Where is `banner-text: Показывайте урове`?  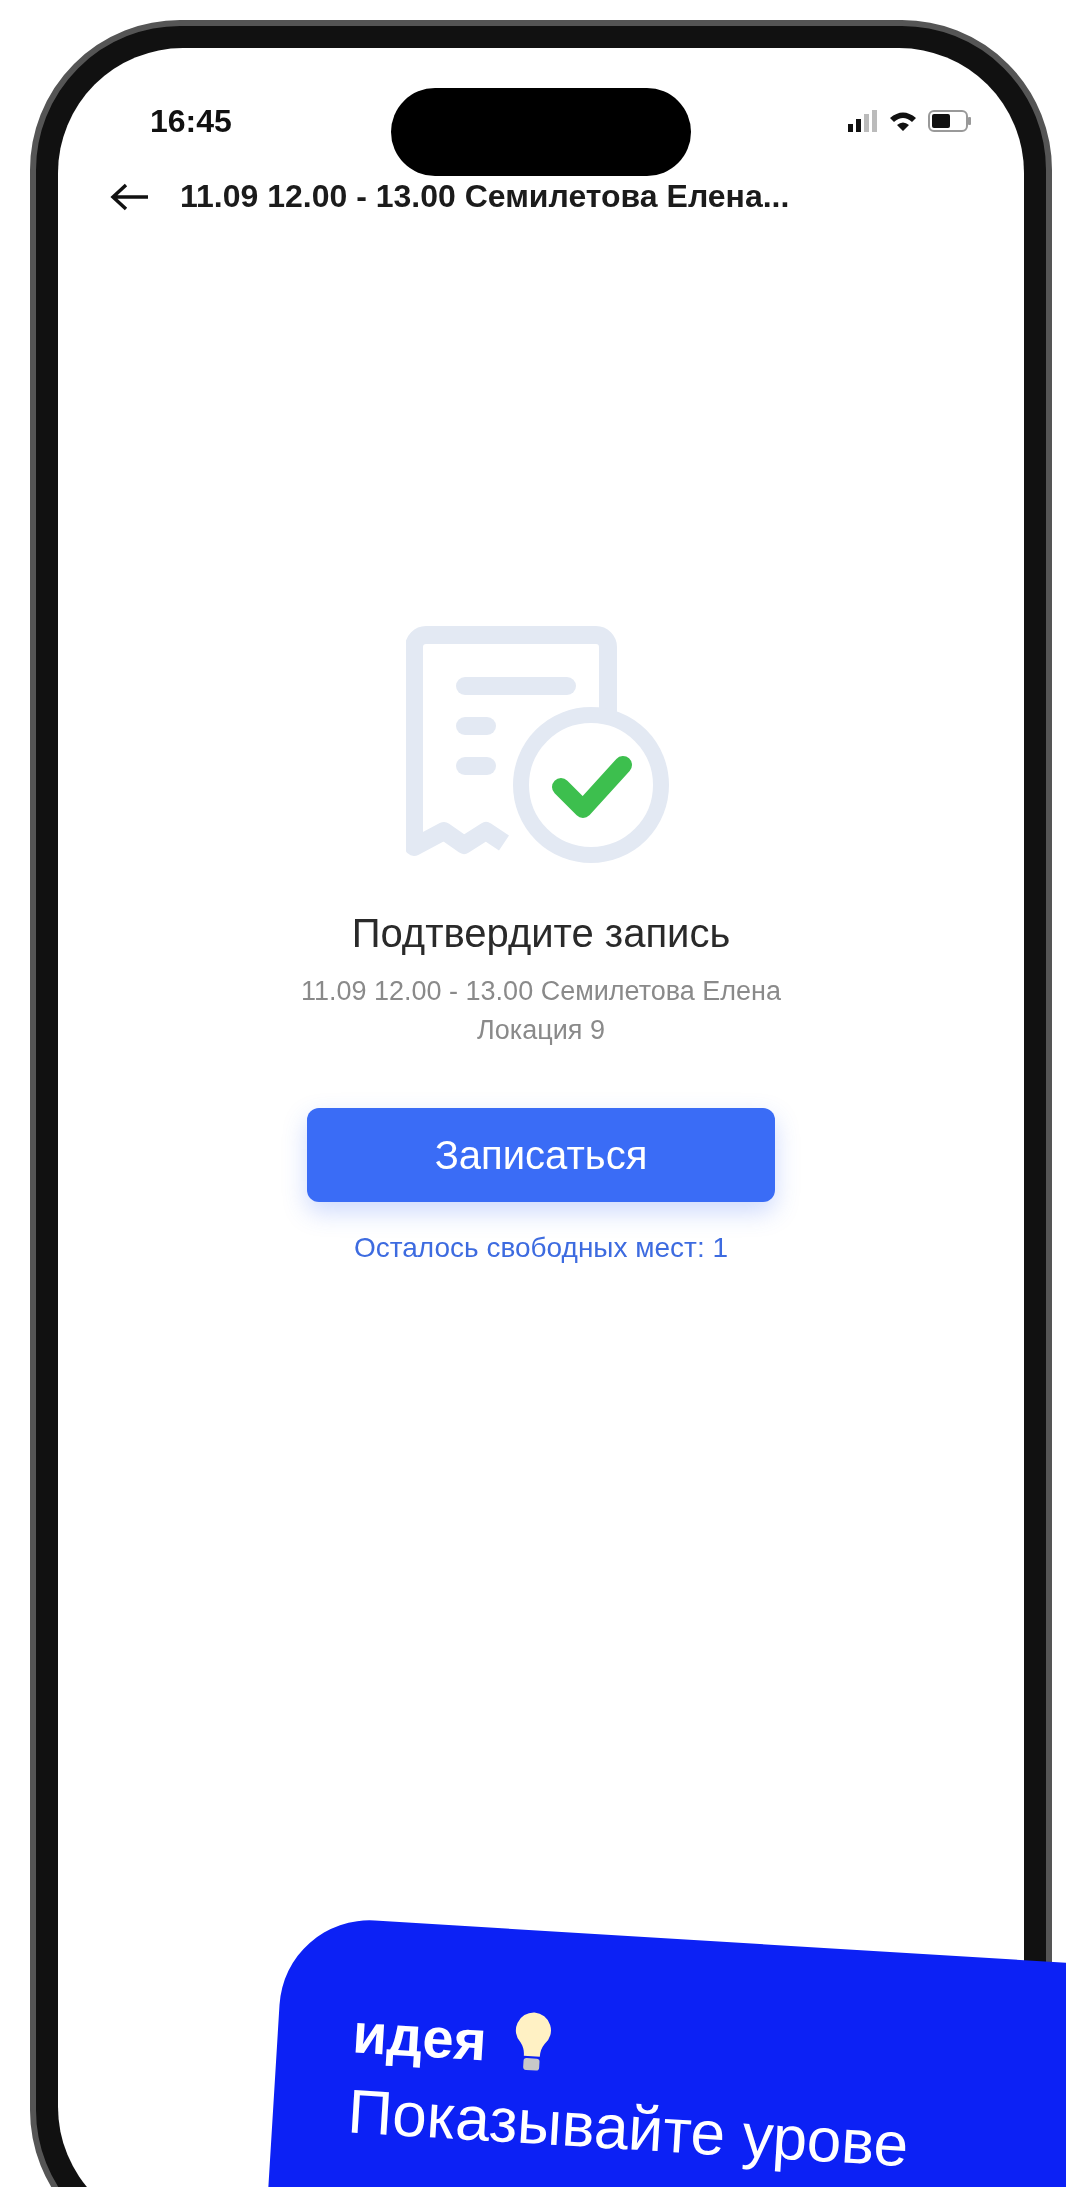 banner-text: Показывайте урове is located at coordinates (629, 2128).